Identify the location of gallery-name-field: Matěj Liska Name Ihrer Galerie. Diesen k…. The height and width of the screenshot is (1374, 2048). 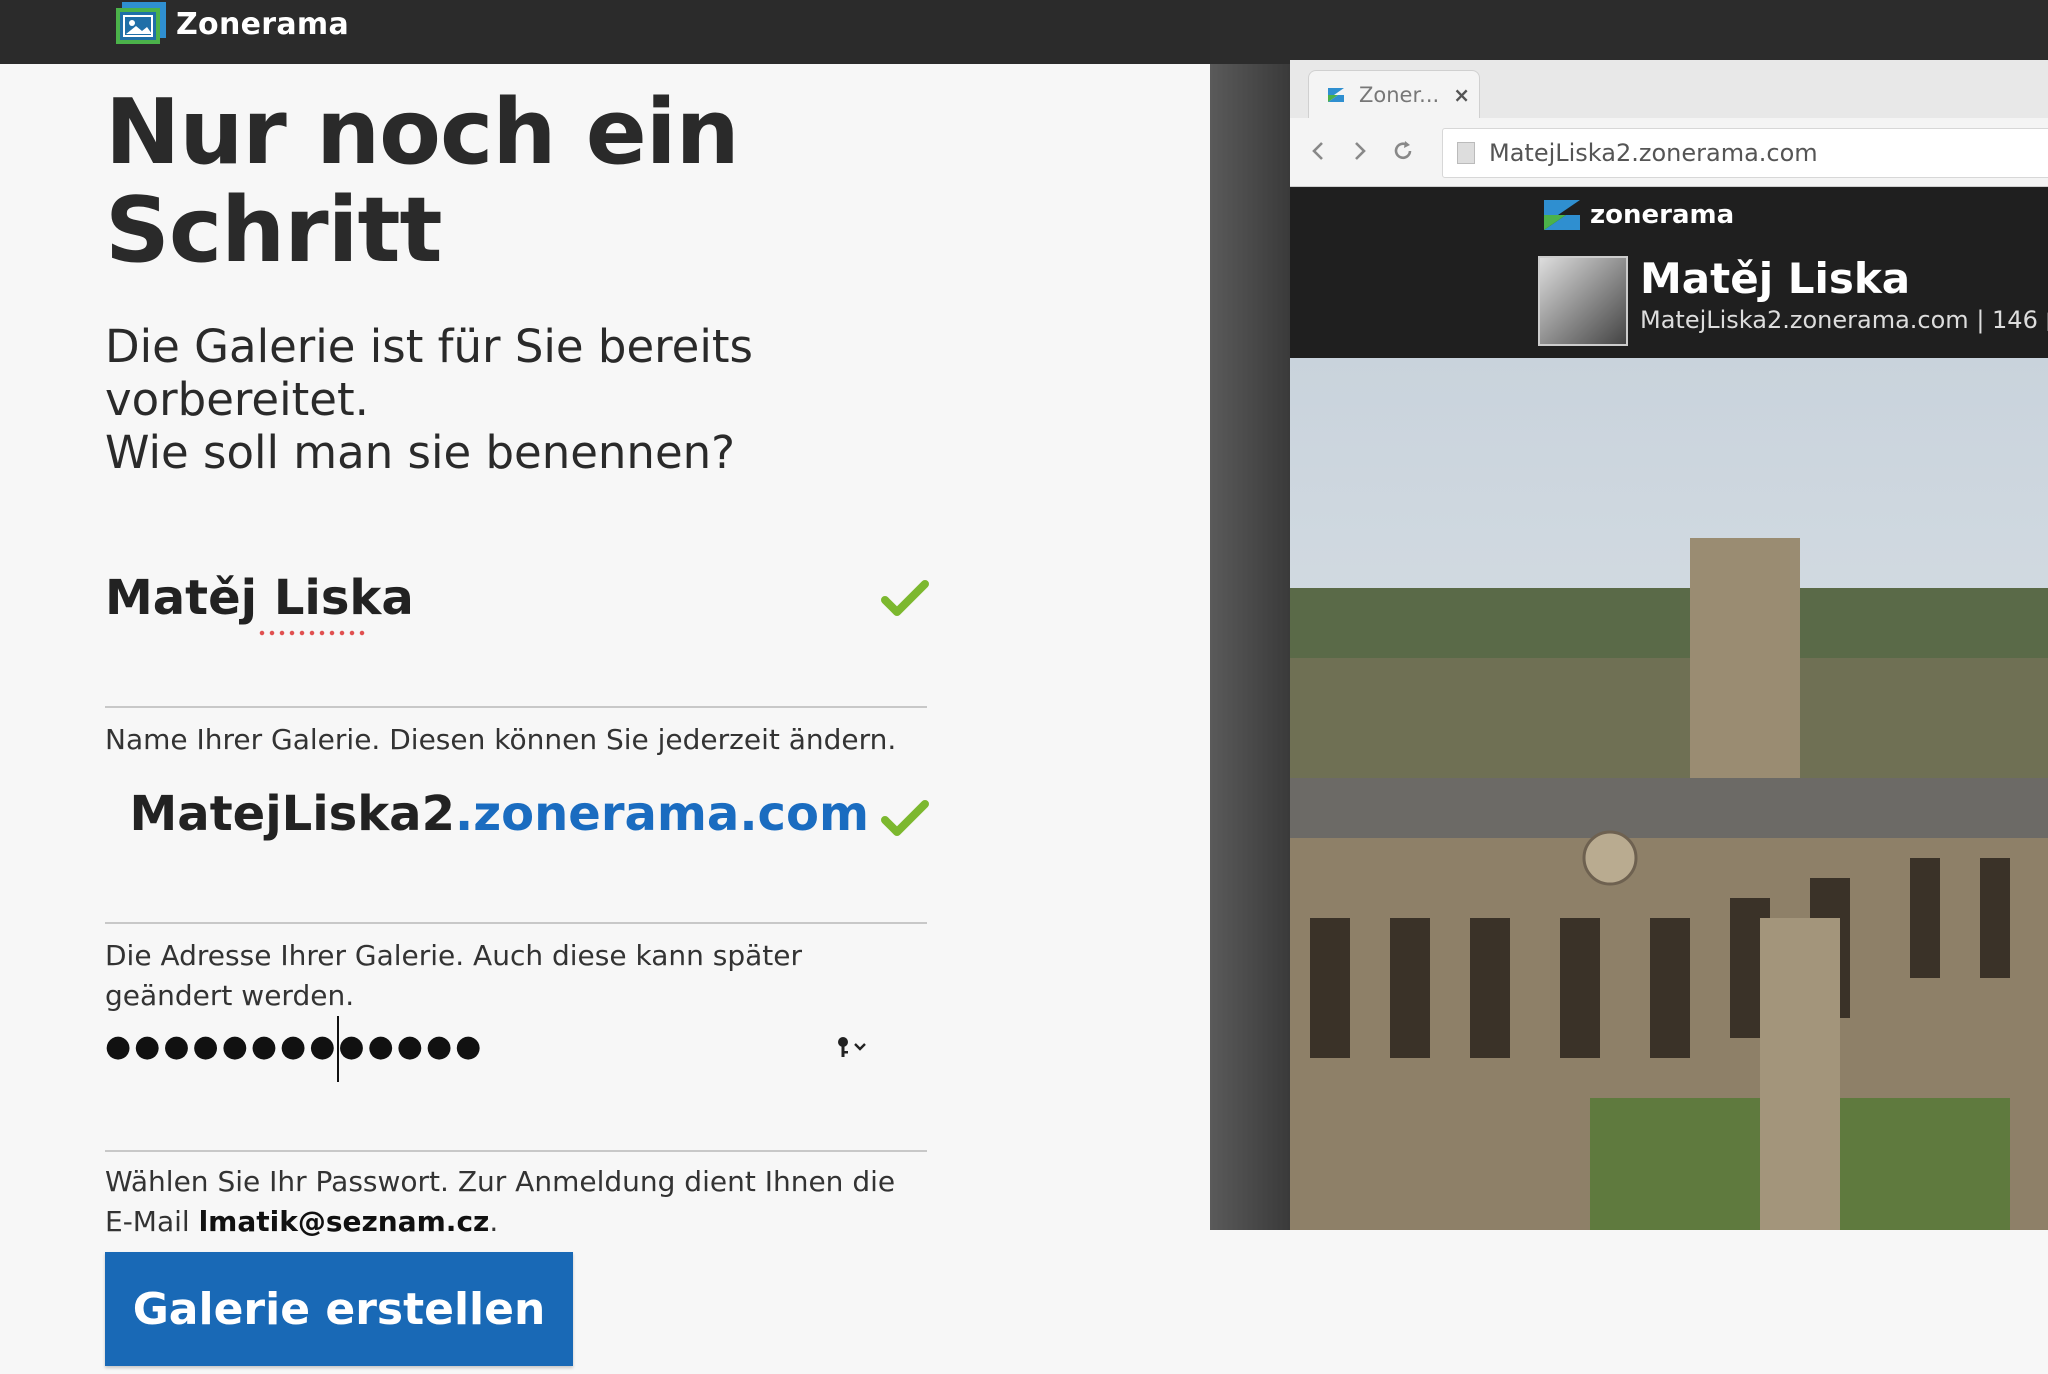
(517, 665).